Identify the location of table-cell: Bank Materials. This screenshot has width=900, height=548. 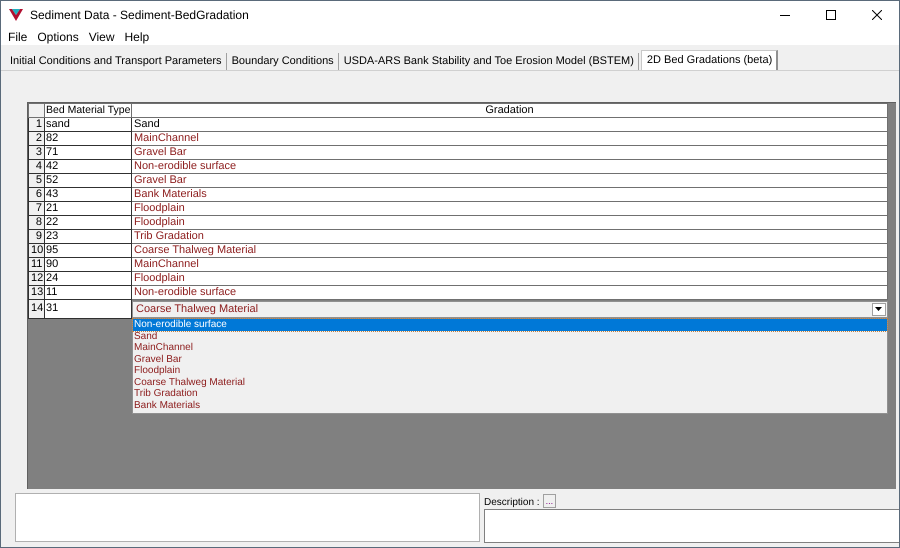
(510, 195).